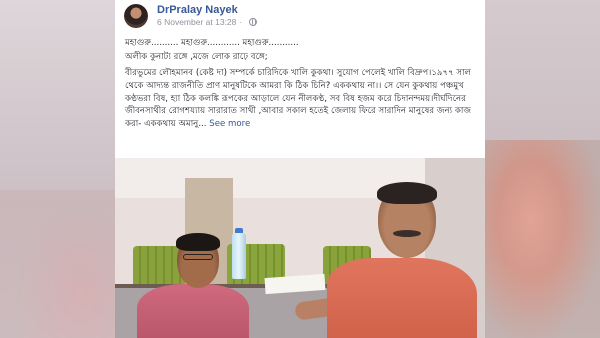  Describe the element at coordinates (239, 256) in the screenshot. I see `photo-water-bottle` at that location.